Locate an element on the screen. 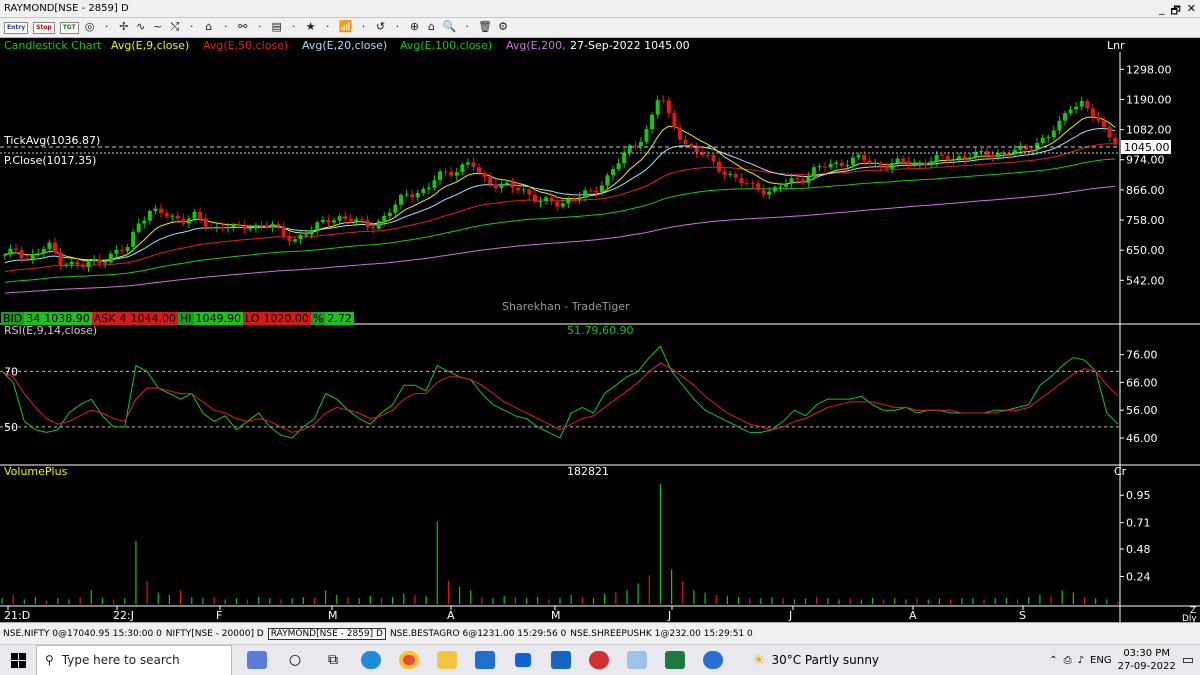 The image size is (1200, 675). mail-icon is located at coordinates (485, 660).